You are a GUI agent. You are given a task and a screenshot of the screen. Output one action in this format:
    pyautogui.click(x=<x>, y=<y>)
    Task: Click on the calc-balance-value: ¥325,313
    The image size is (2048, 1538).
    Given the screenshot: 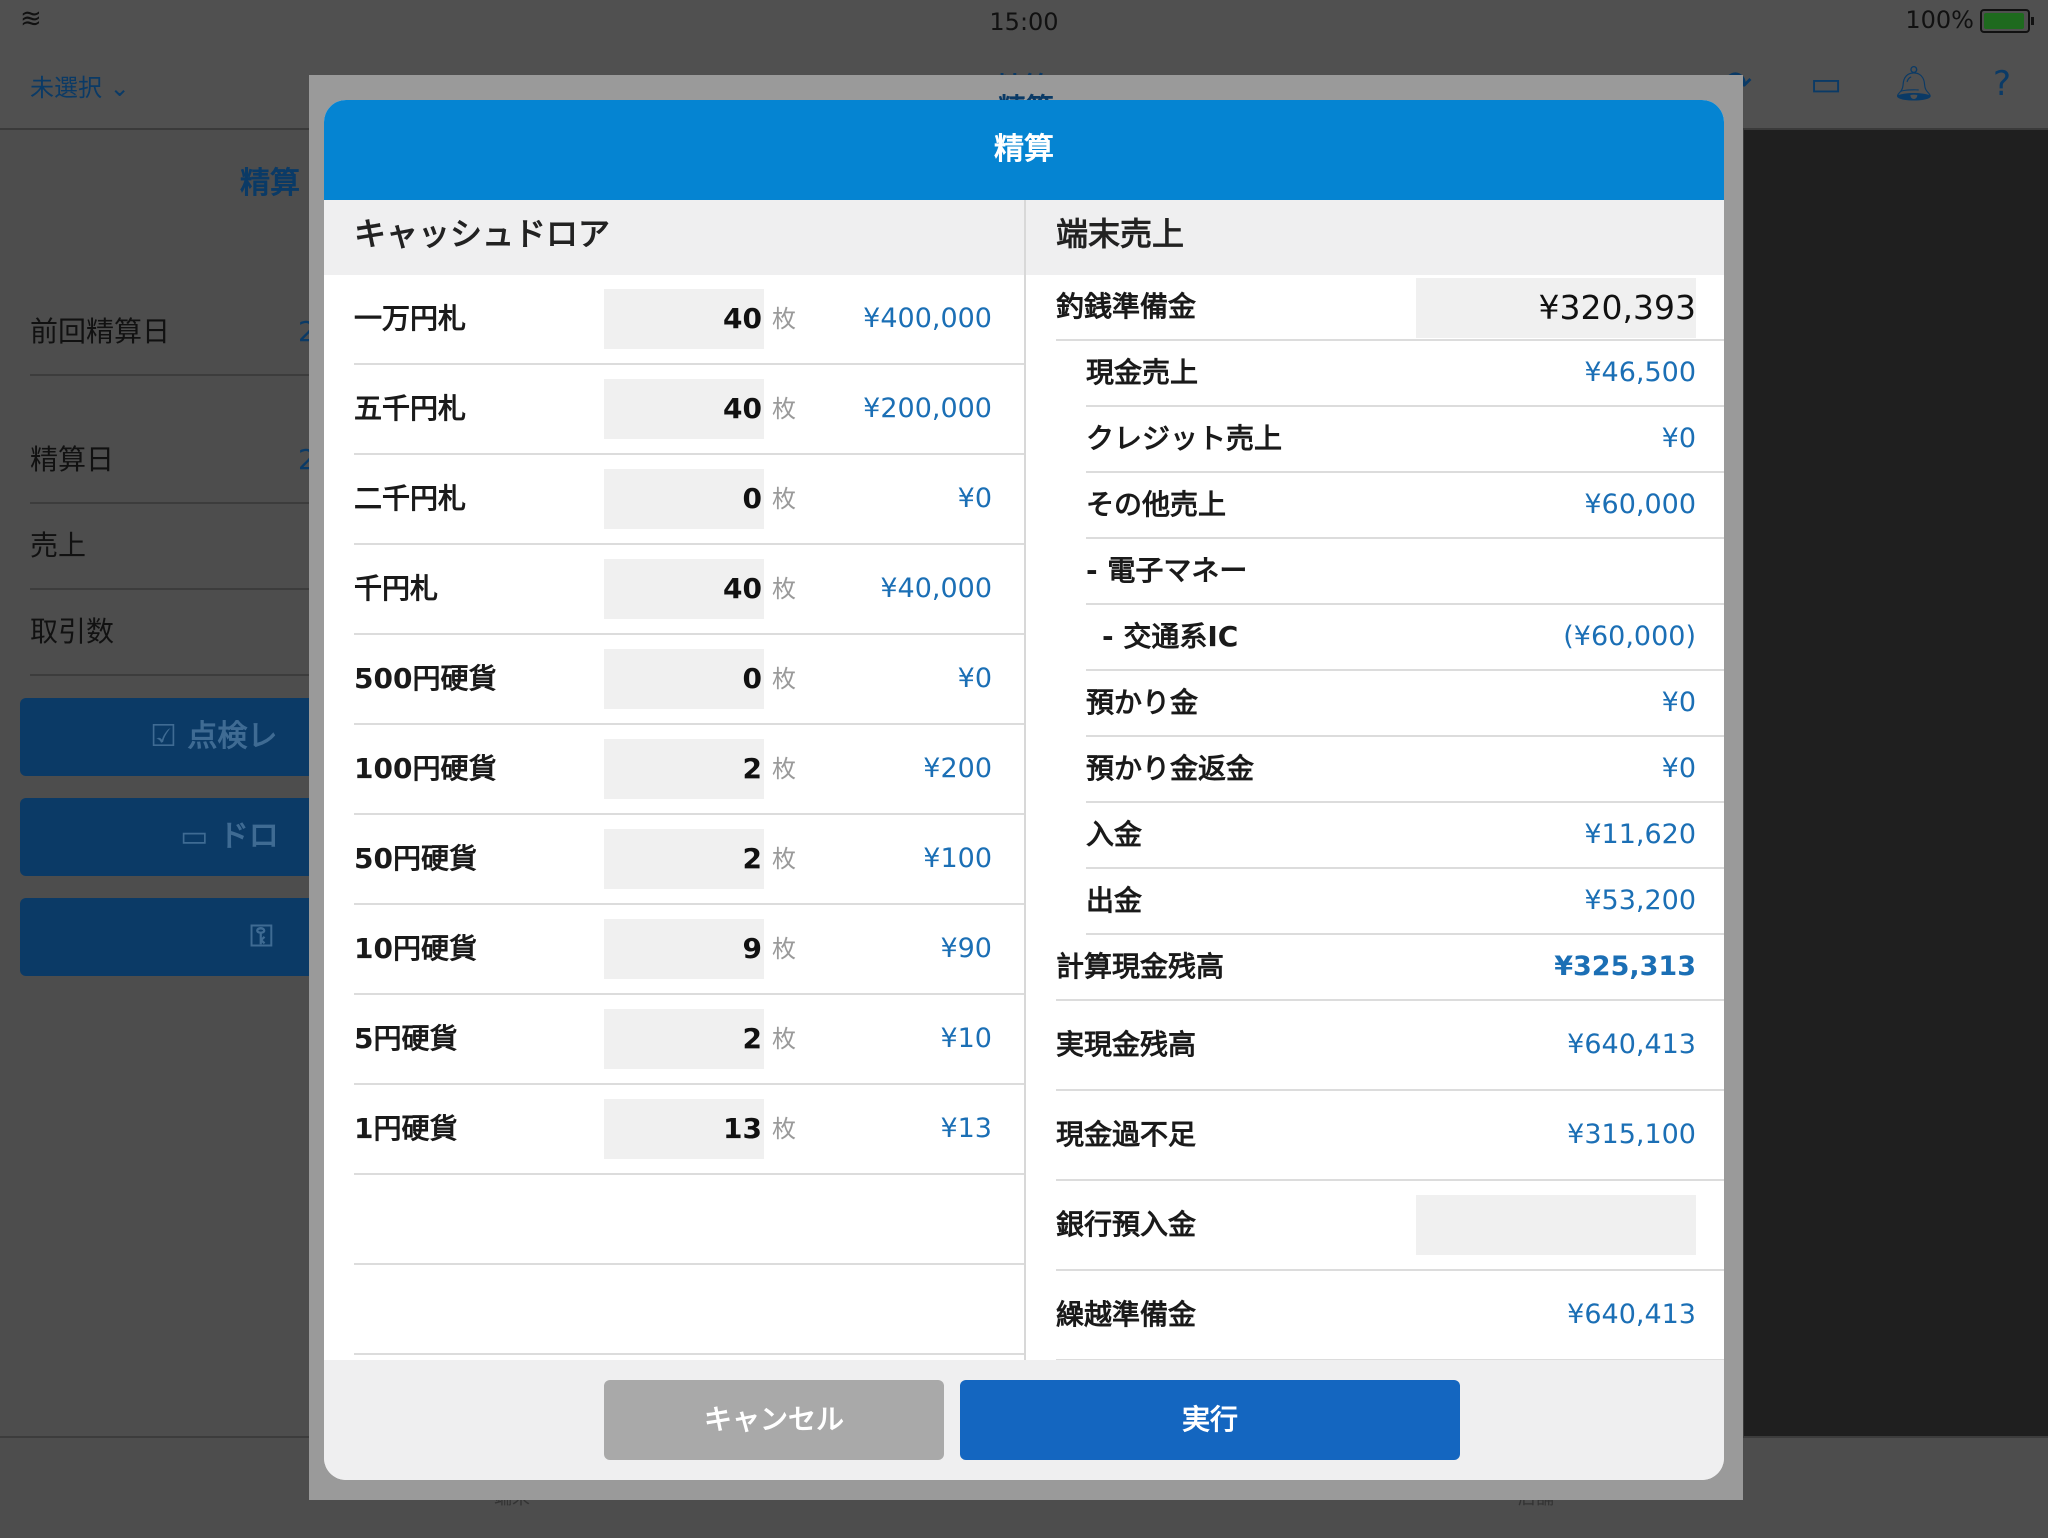 What is the action you would take?
    pyautogui.click(x=1625, y=966)
    